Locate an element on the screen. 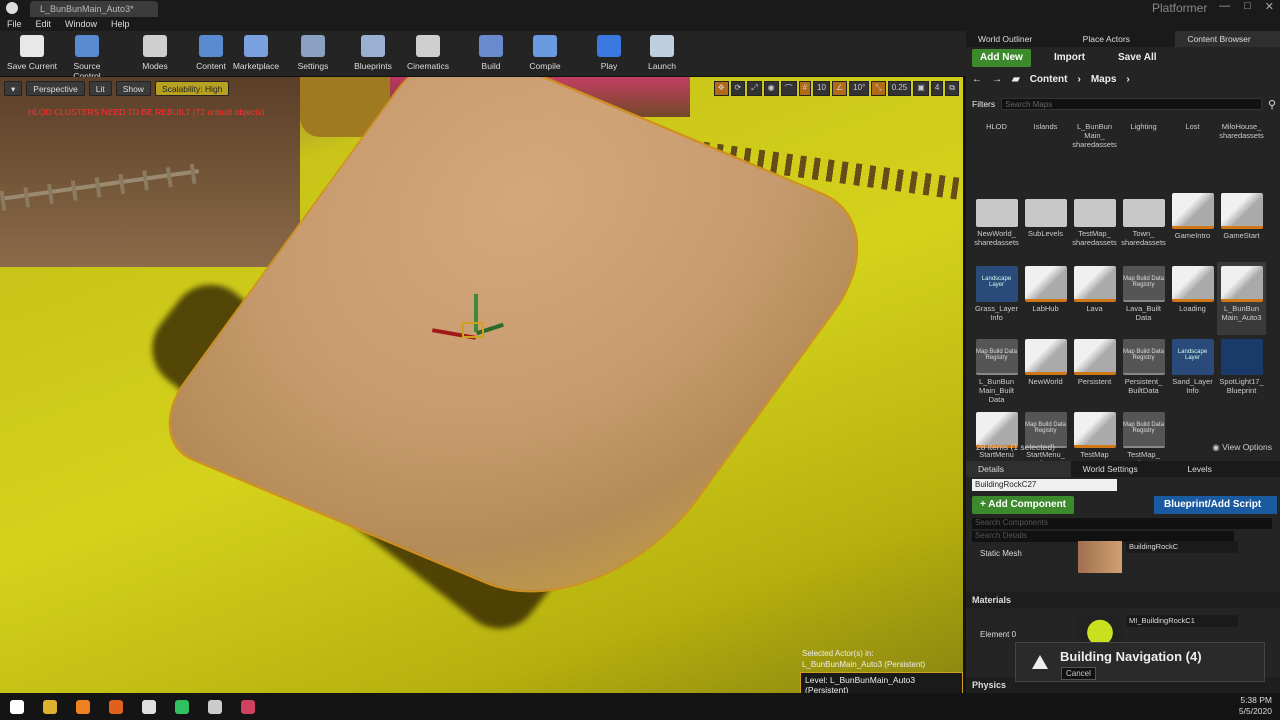  camera-speed-icon: ▣ is located at coordinates (921, 88).